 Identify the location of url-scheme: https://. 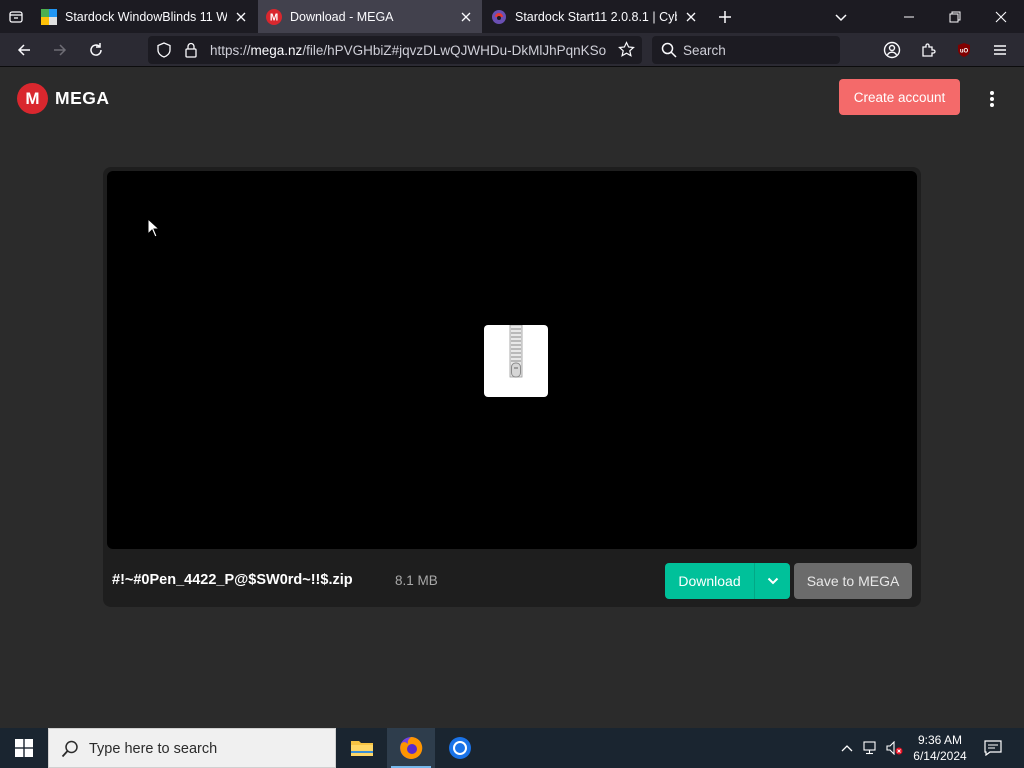
(230, 50).